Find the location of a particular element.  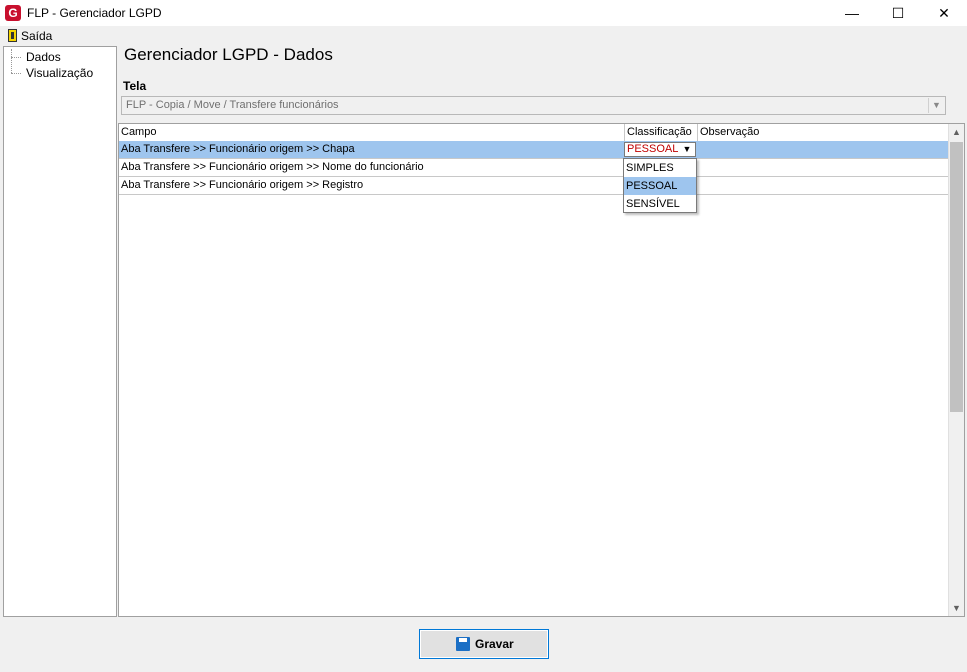

tela-label: Tela is located at coordinates (135, 86).